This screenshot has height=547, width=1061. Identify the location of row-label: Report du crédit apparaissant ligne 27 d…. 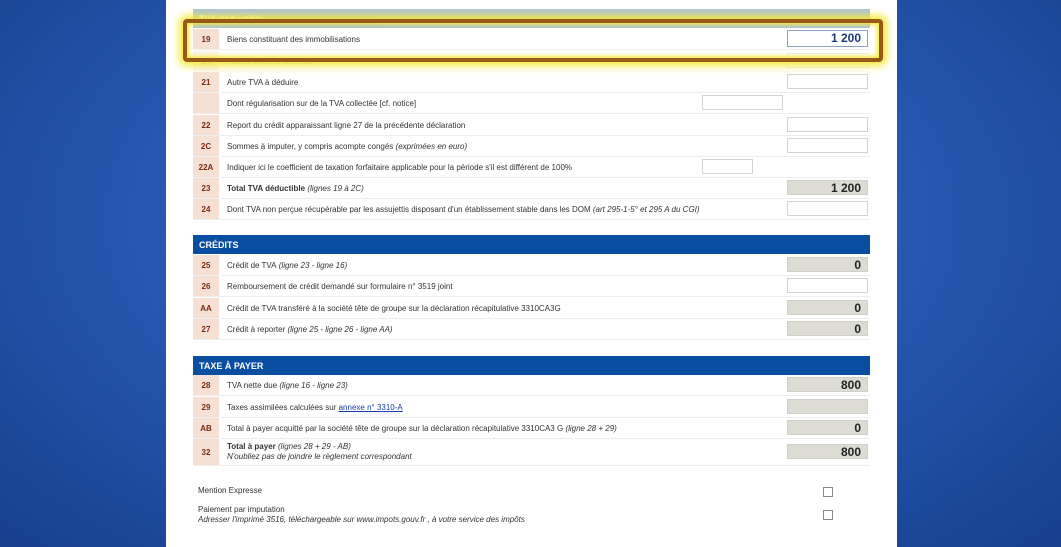
(346, 125).